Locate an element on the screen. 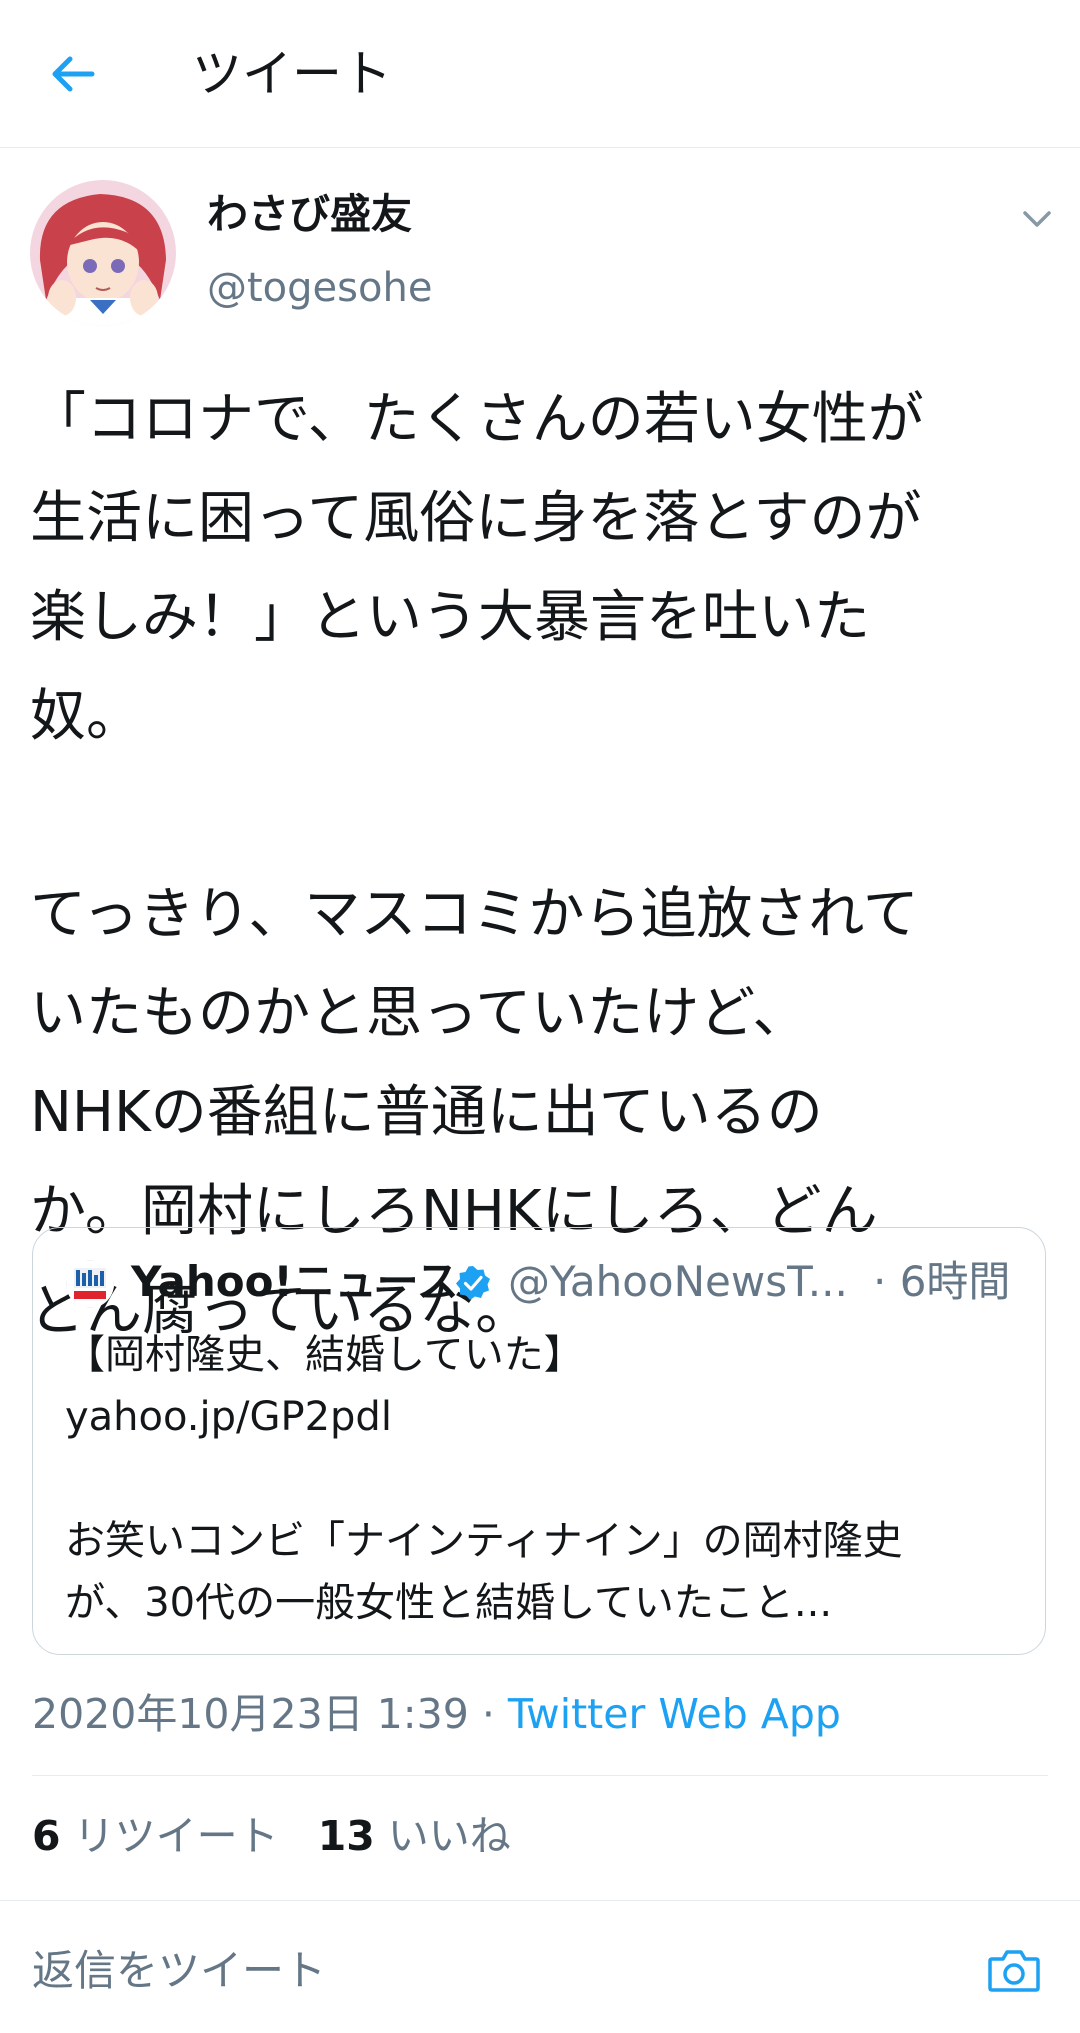 The width and height of the screenshot is (1080, 2033). retweets-label: リツイート is located at coordinates (176, 1836).